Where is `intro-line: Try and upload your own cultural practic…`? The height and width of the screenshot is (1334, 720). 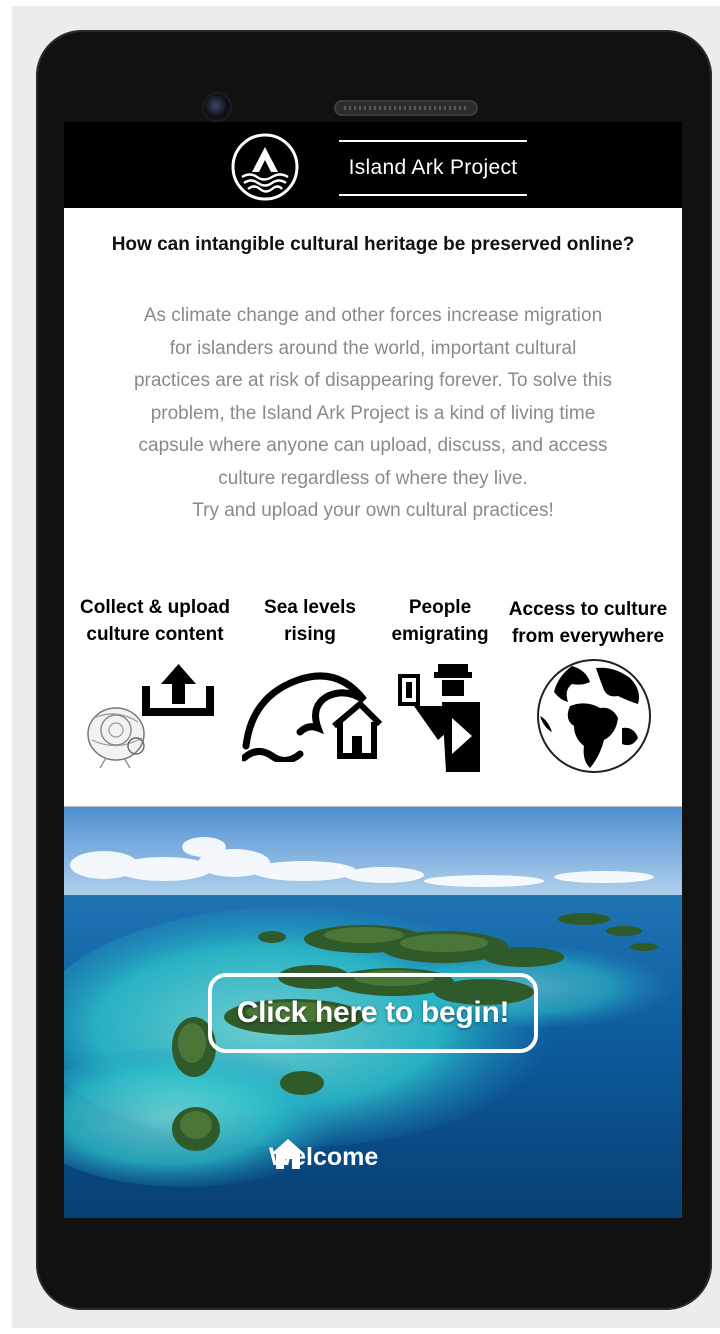
intro-line: Try and upload your own cultural practic… is located at coordinates (373, 510).